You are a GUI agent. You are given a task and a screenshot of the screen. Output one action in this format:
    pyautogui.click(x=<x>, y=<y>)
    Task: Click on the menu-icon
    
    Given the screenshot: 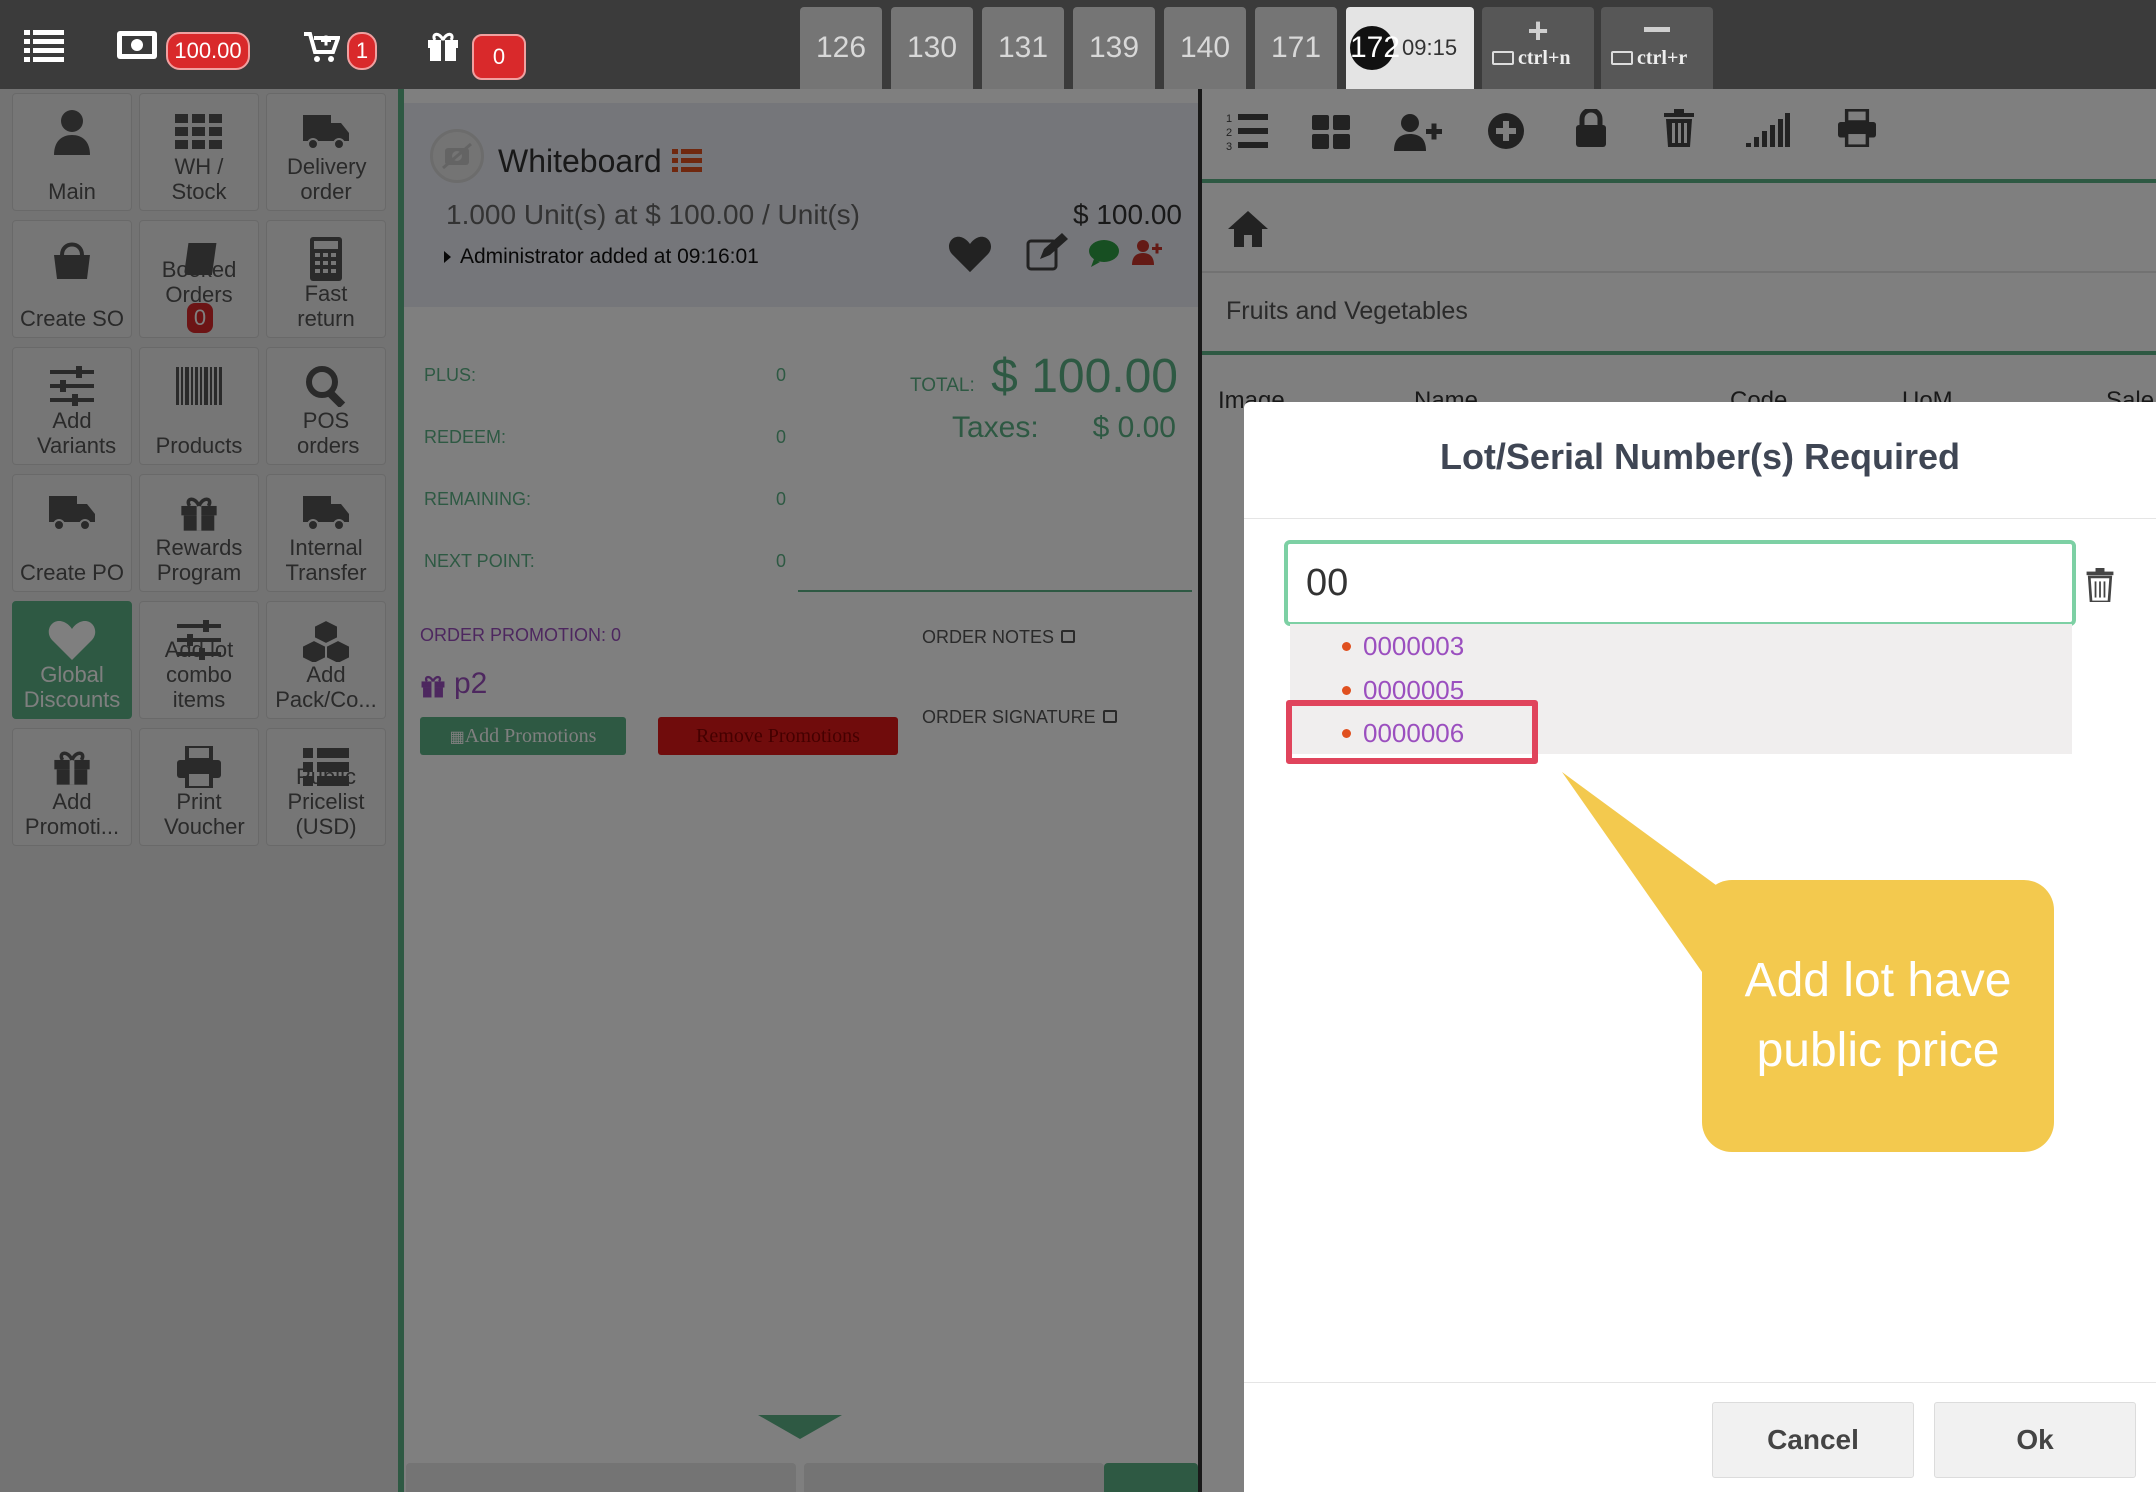 What is the action you would take?
    pyautogui.click(x=44, y=45)
    